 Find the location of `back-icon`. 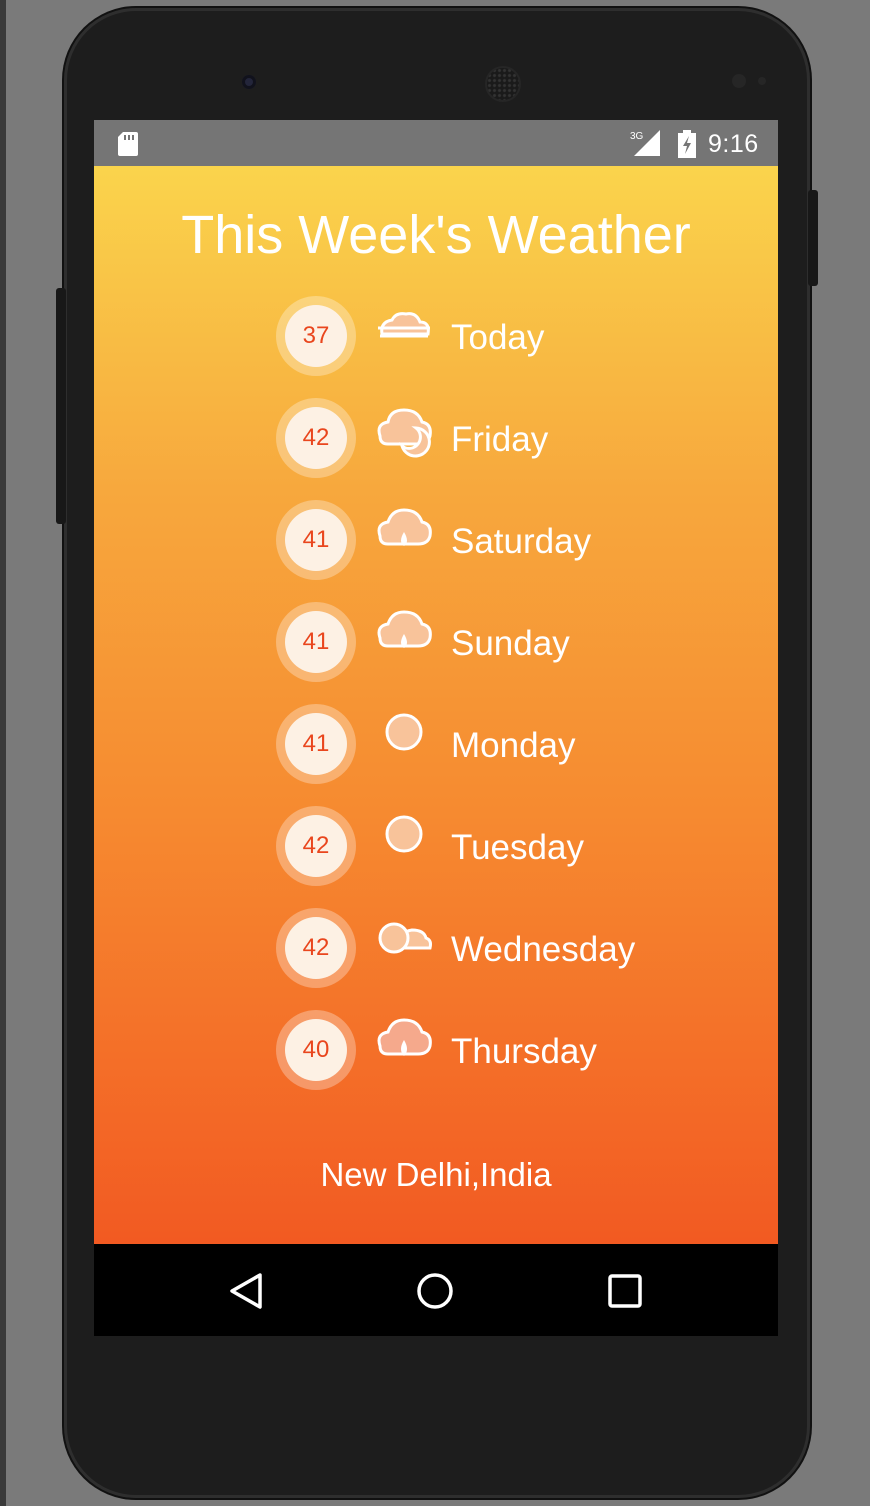

back-icon is located at coordinates (246, 1291).